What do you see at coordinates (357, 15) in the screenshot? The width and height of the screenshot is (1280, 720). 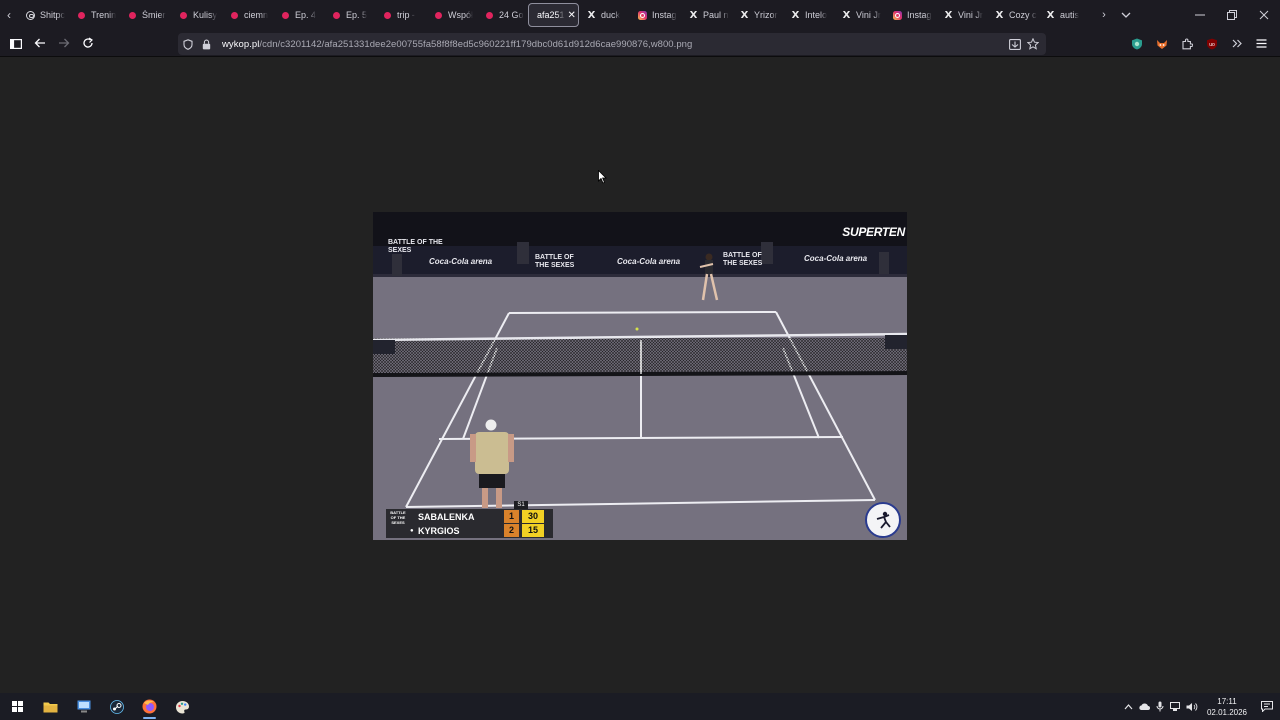 I see `tab-label: Ep. 5` at bounding box center [357, 15].